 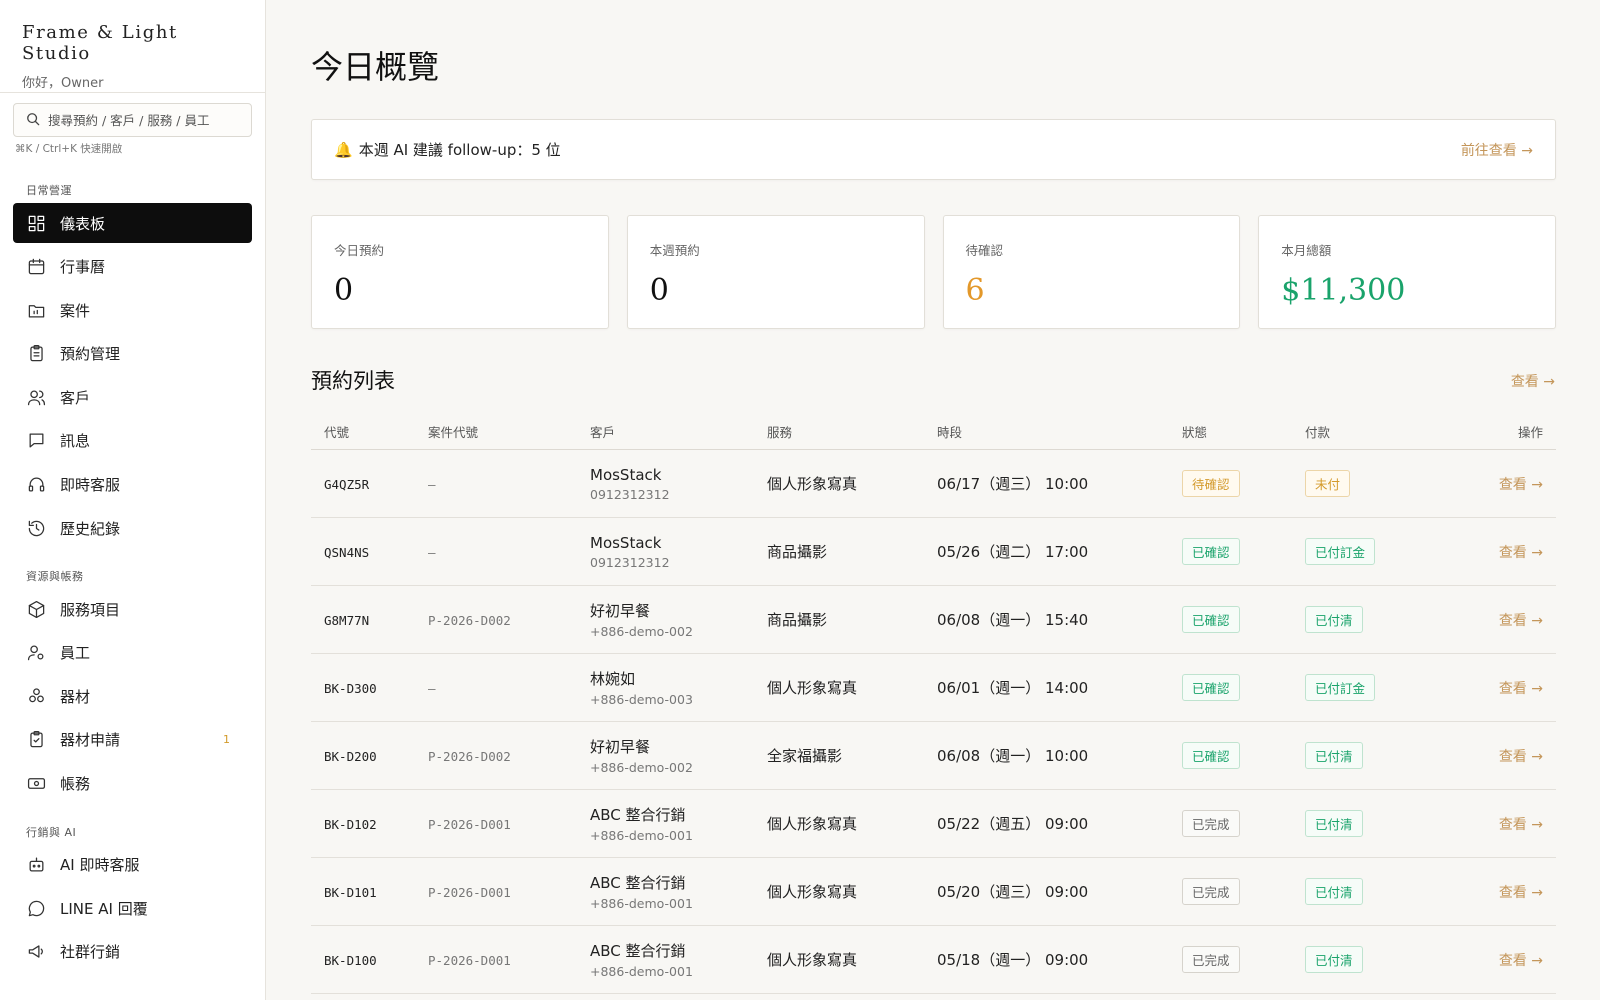 What do you see at coordinates (1013, 960) in the screenshot?
I see `time-slot: 05/18（週一） 09:00` at bounding box center [1013, 960].